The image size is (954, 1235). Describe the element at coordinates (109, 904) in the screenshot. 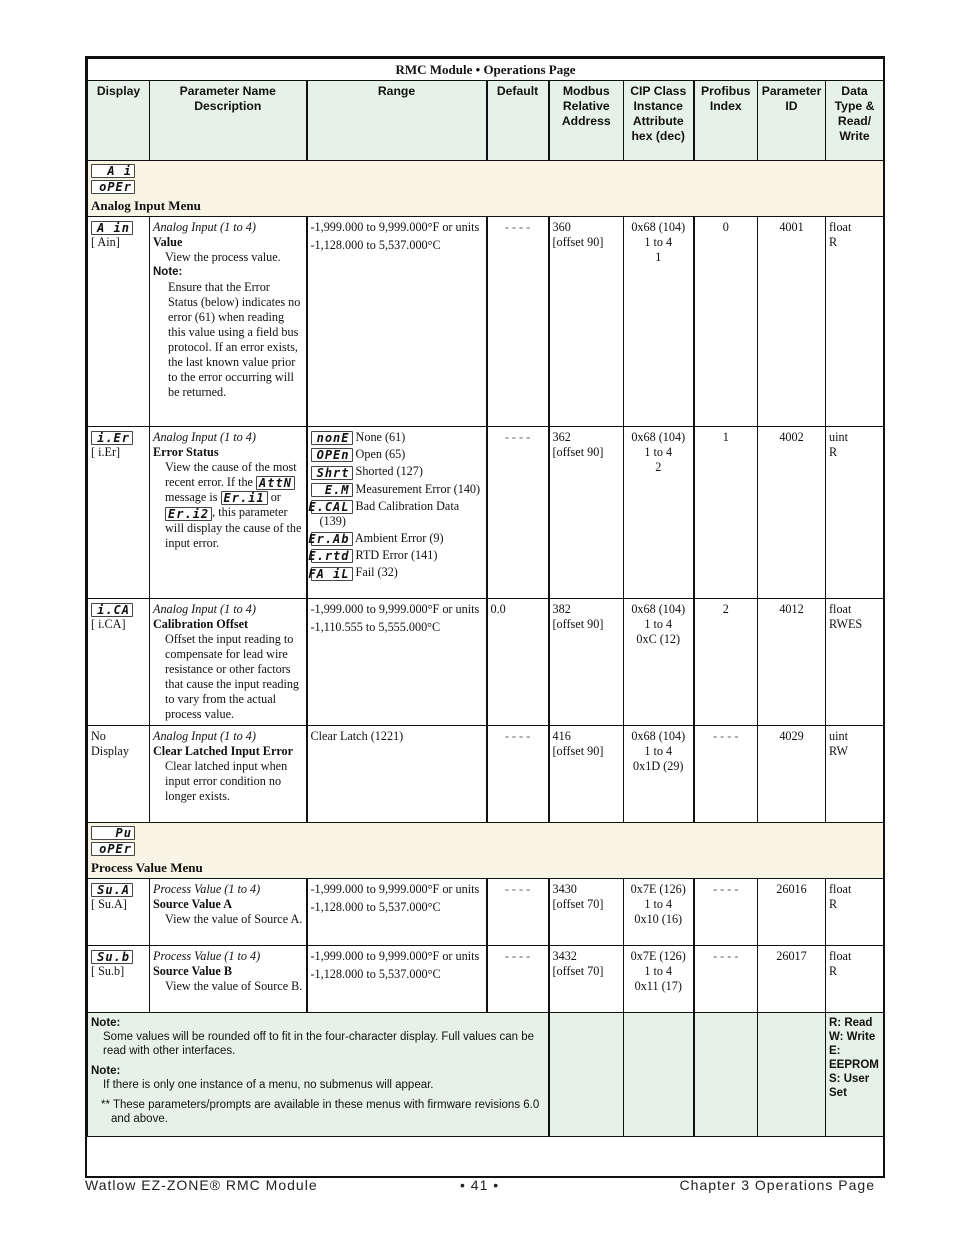

I see `prompt-code: [ Su.A]` at that location.